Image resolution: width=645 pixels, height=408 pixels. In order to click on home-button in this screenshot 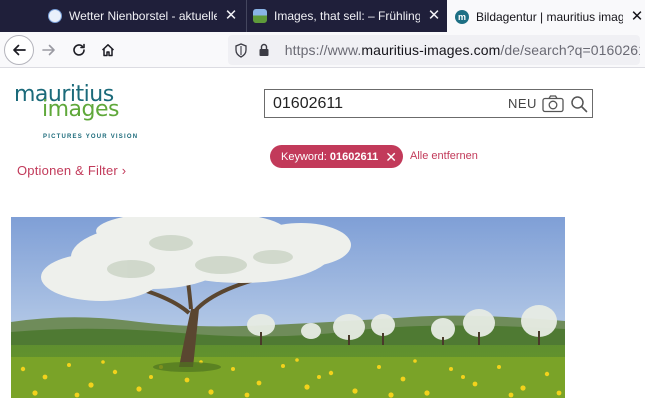, I will do `click(108, 50)`.